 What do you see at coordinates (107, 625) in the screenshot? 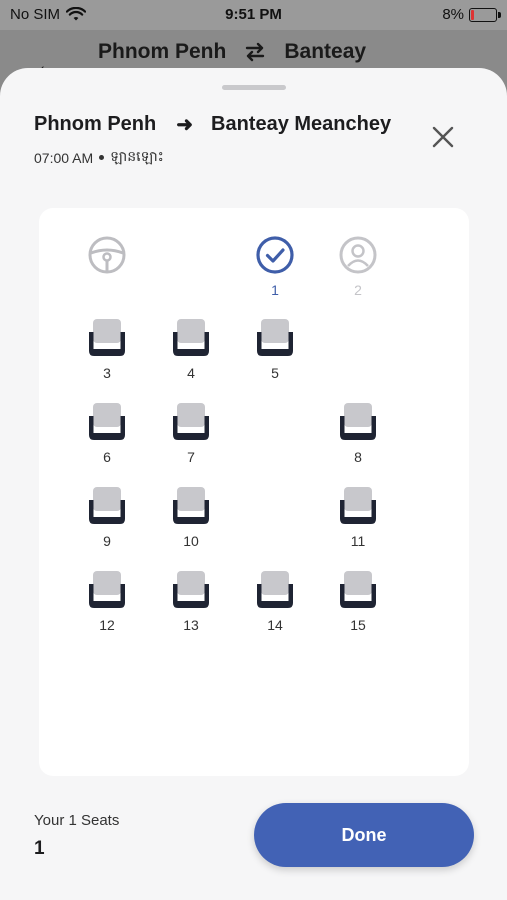
I see `seat-number: 12` at bounding box center [107, 625].